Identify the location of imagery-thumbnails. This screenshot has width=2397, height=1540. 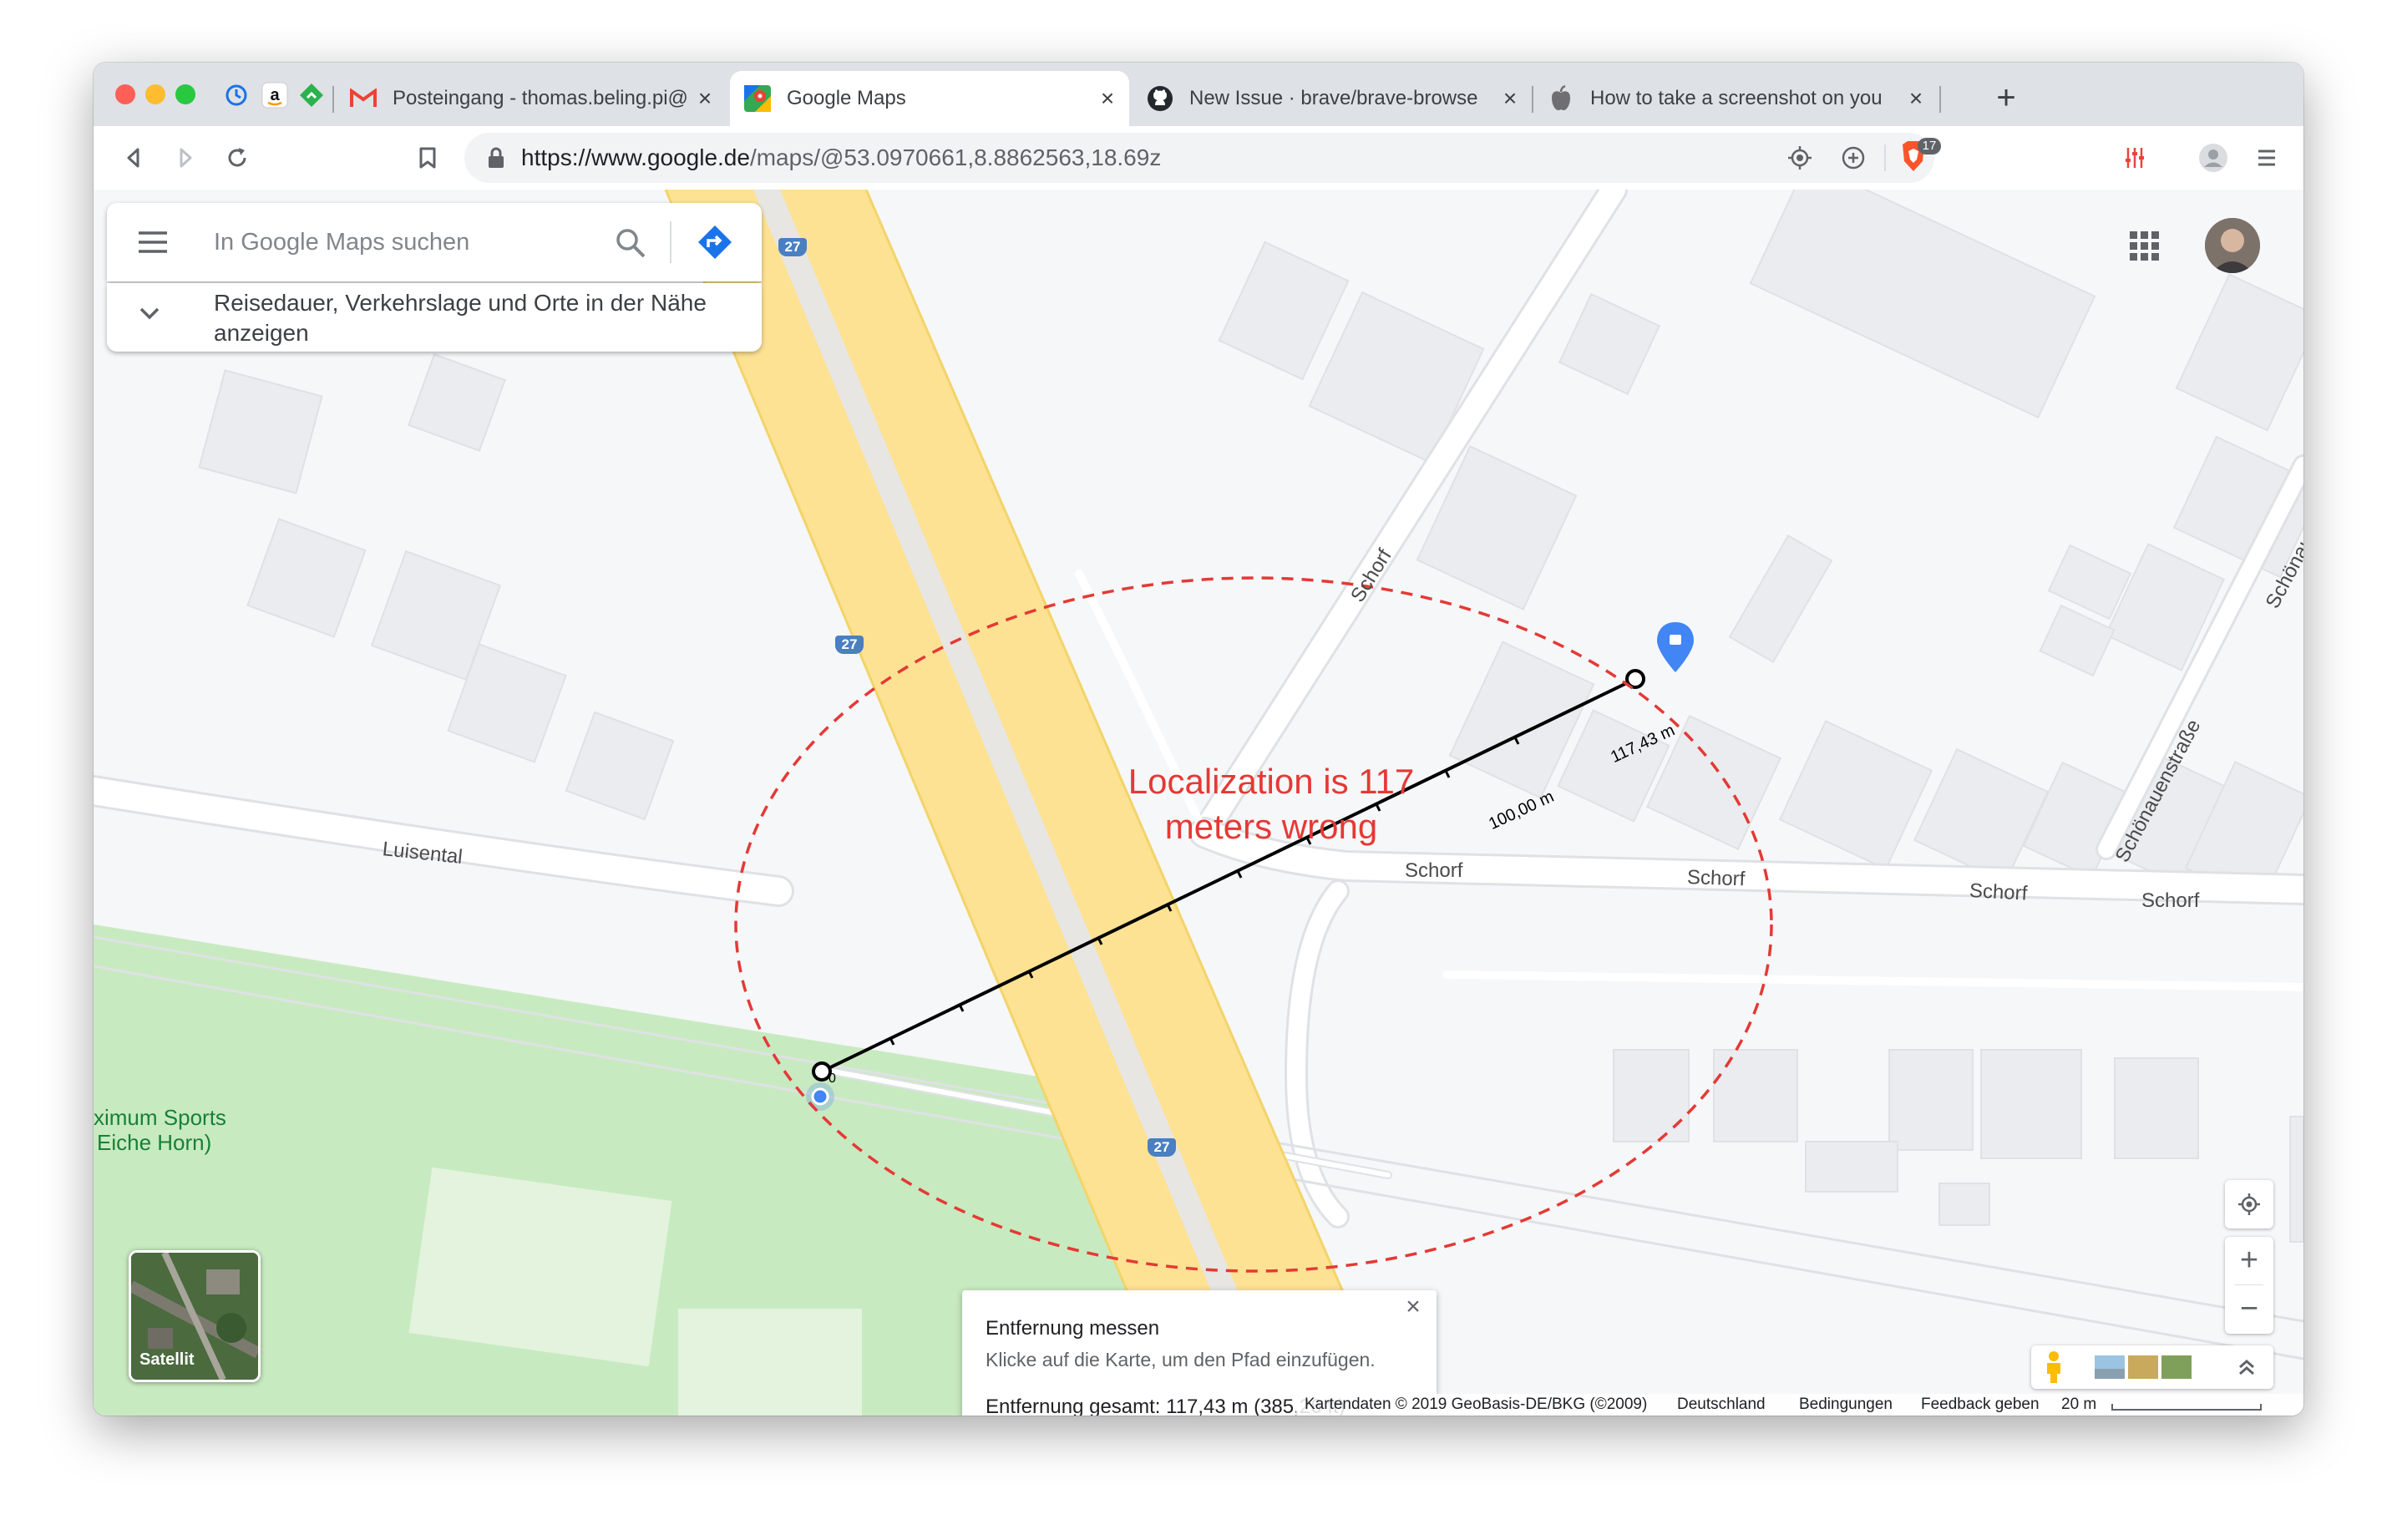
(2145, 1367).